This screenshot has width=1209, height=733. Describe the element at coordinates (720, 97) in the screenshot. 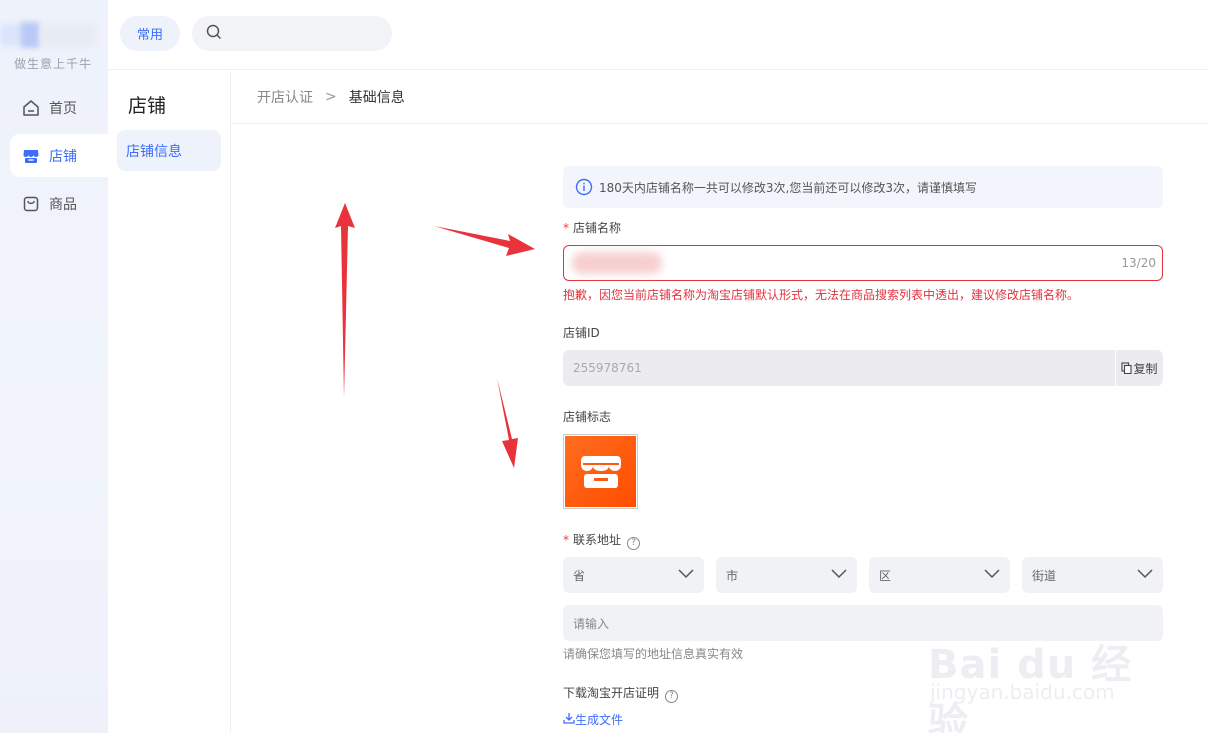

I see `breadcrumb: 开店认证 > 基础信息` at that location.